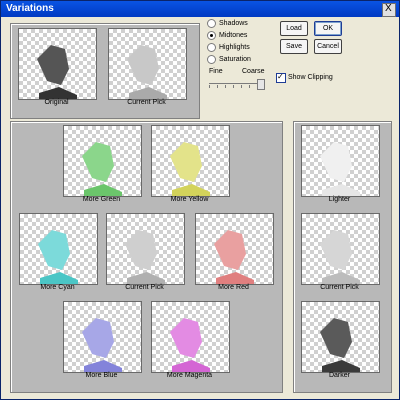 Image resolution: width=400 pixels, height=400 pixels. What do you see at coordinates (58, 257) in the screenshot?
I see `more-cyan-image` at bounding box center [58, 257].